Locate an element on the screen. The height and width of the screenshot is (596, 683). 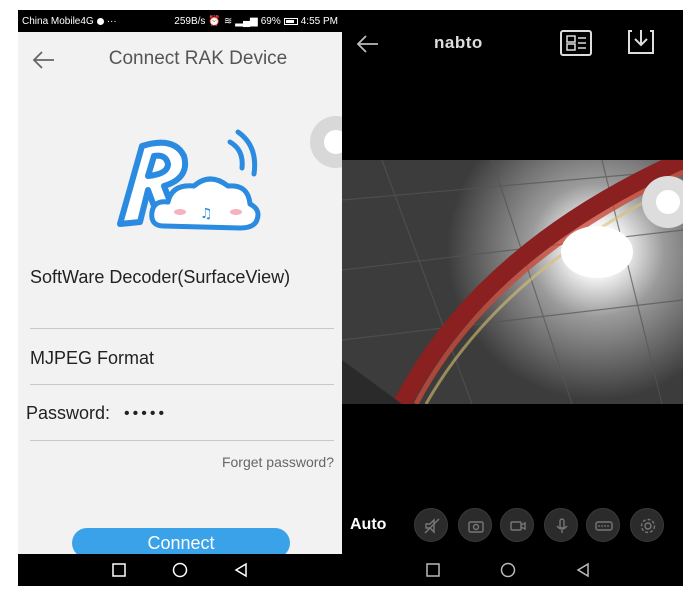
record-icon is located at coordinates (518, 526).